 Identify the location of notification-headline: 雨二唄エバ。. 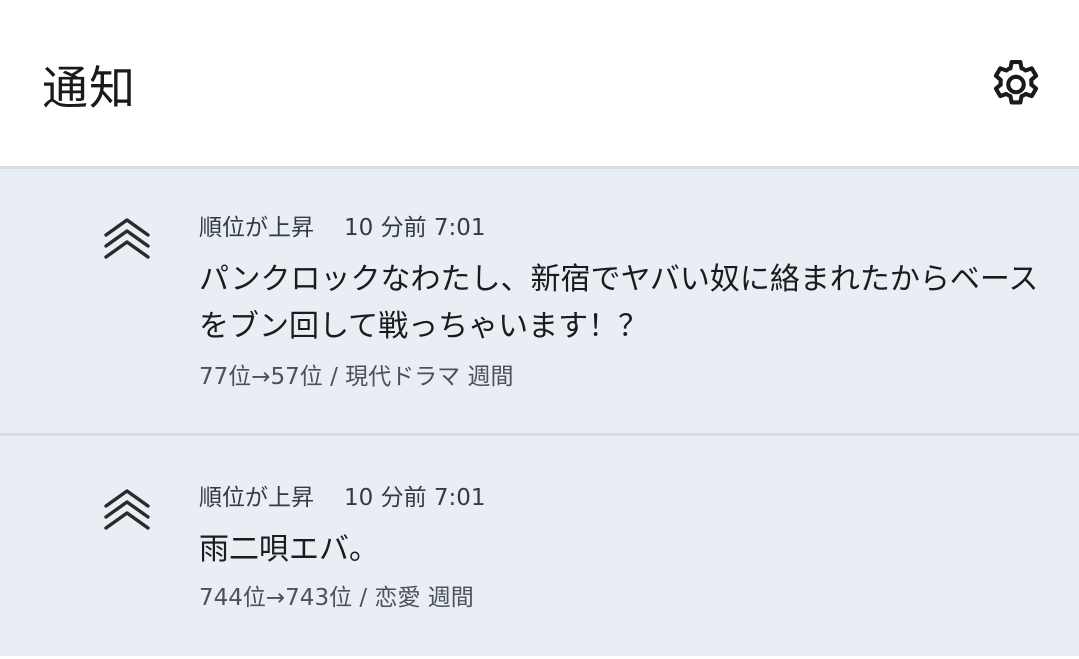
(624, 549).